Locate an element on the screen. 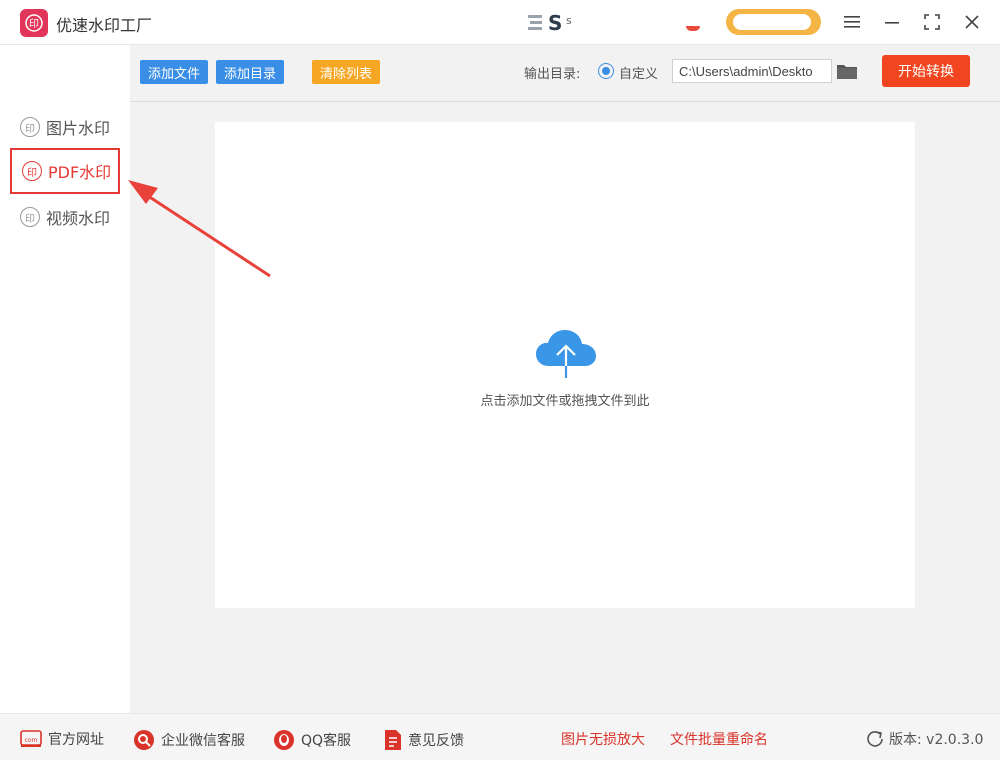 Image resolution: width=1000 pixels, height=760 pixels. toolbar: 添加文件 添加目录 清除列表 输出目录: 自定义 开始转换 is located at coordinates (565, 73).